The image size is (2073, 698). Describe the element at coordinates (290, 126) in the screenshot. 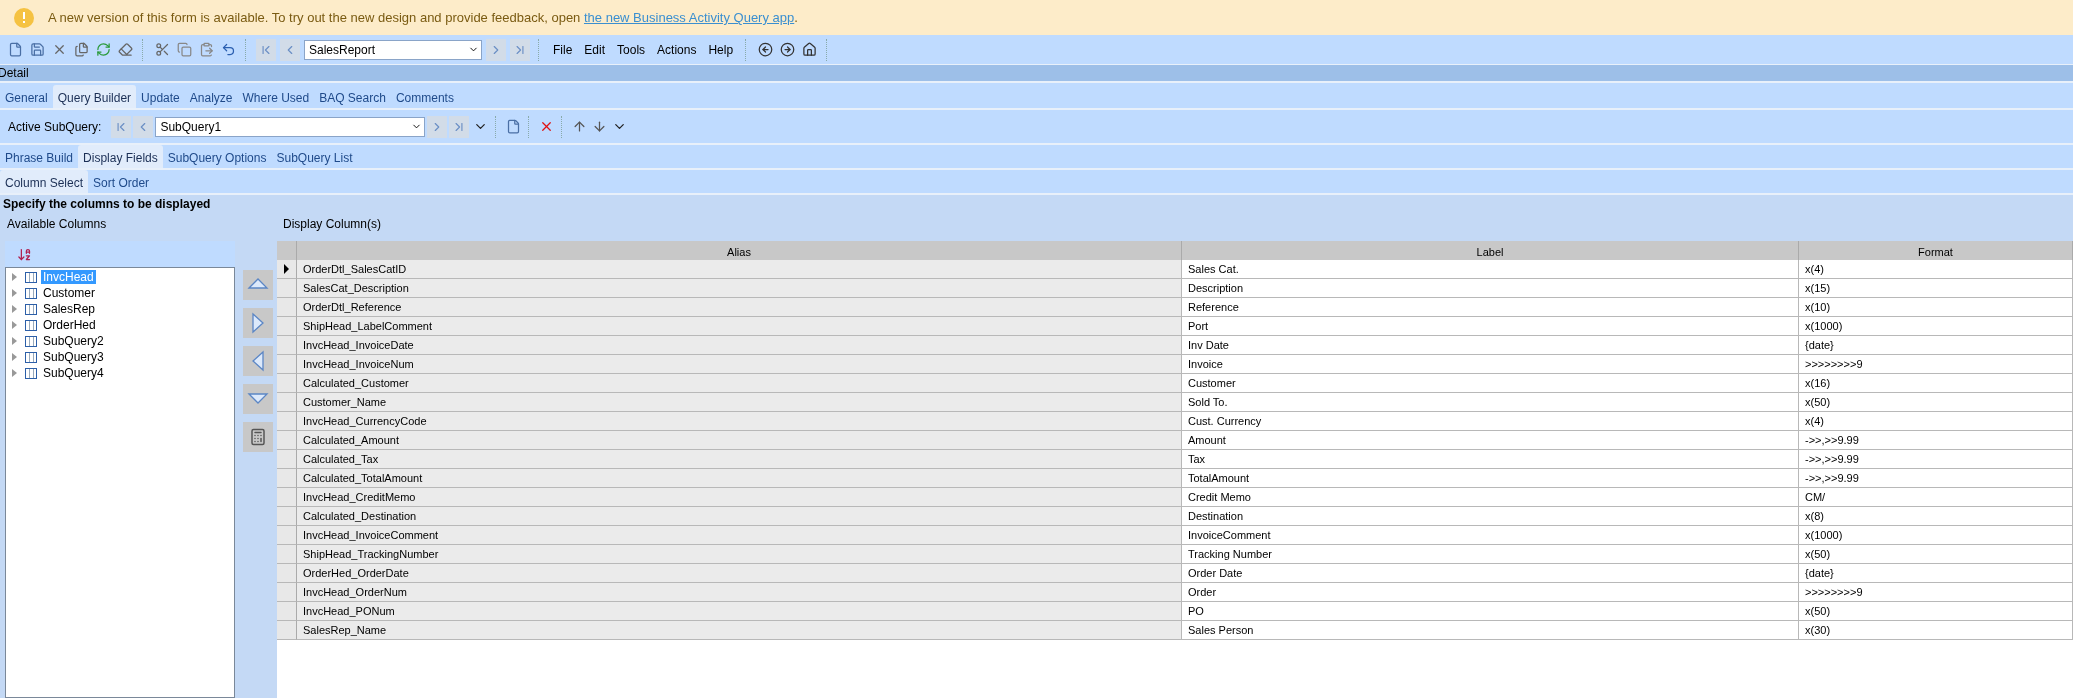

I see `subquery-dropdown: SubQuery1` at that location.